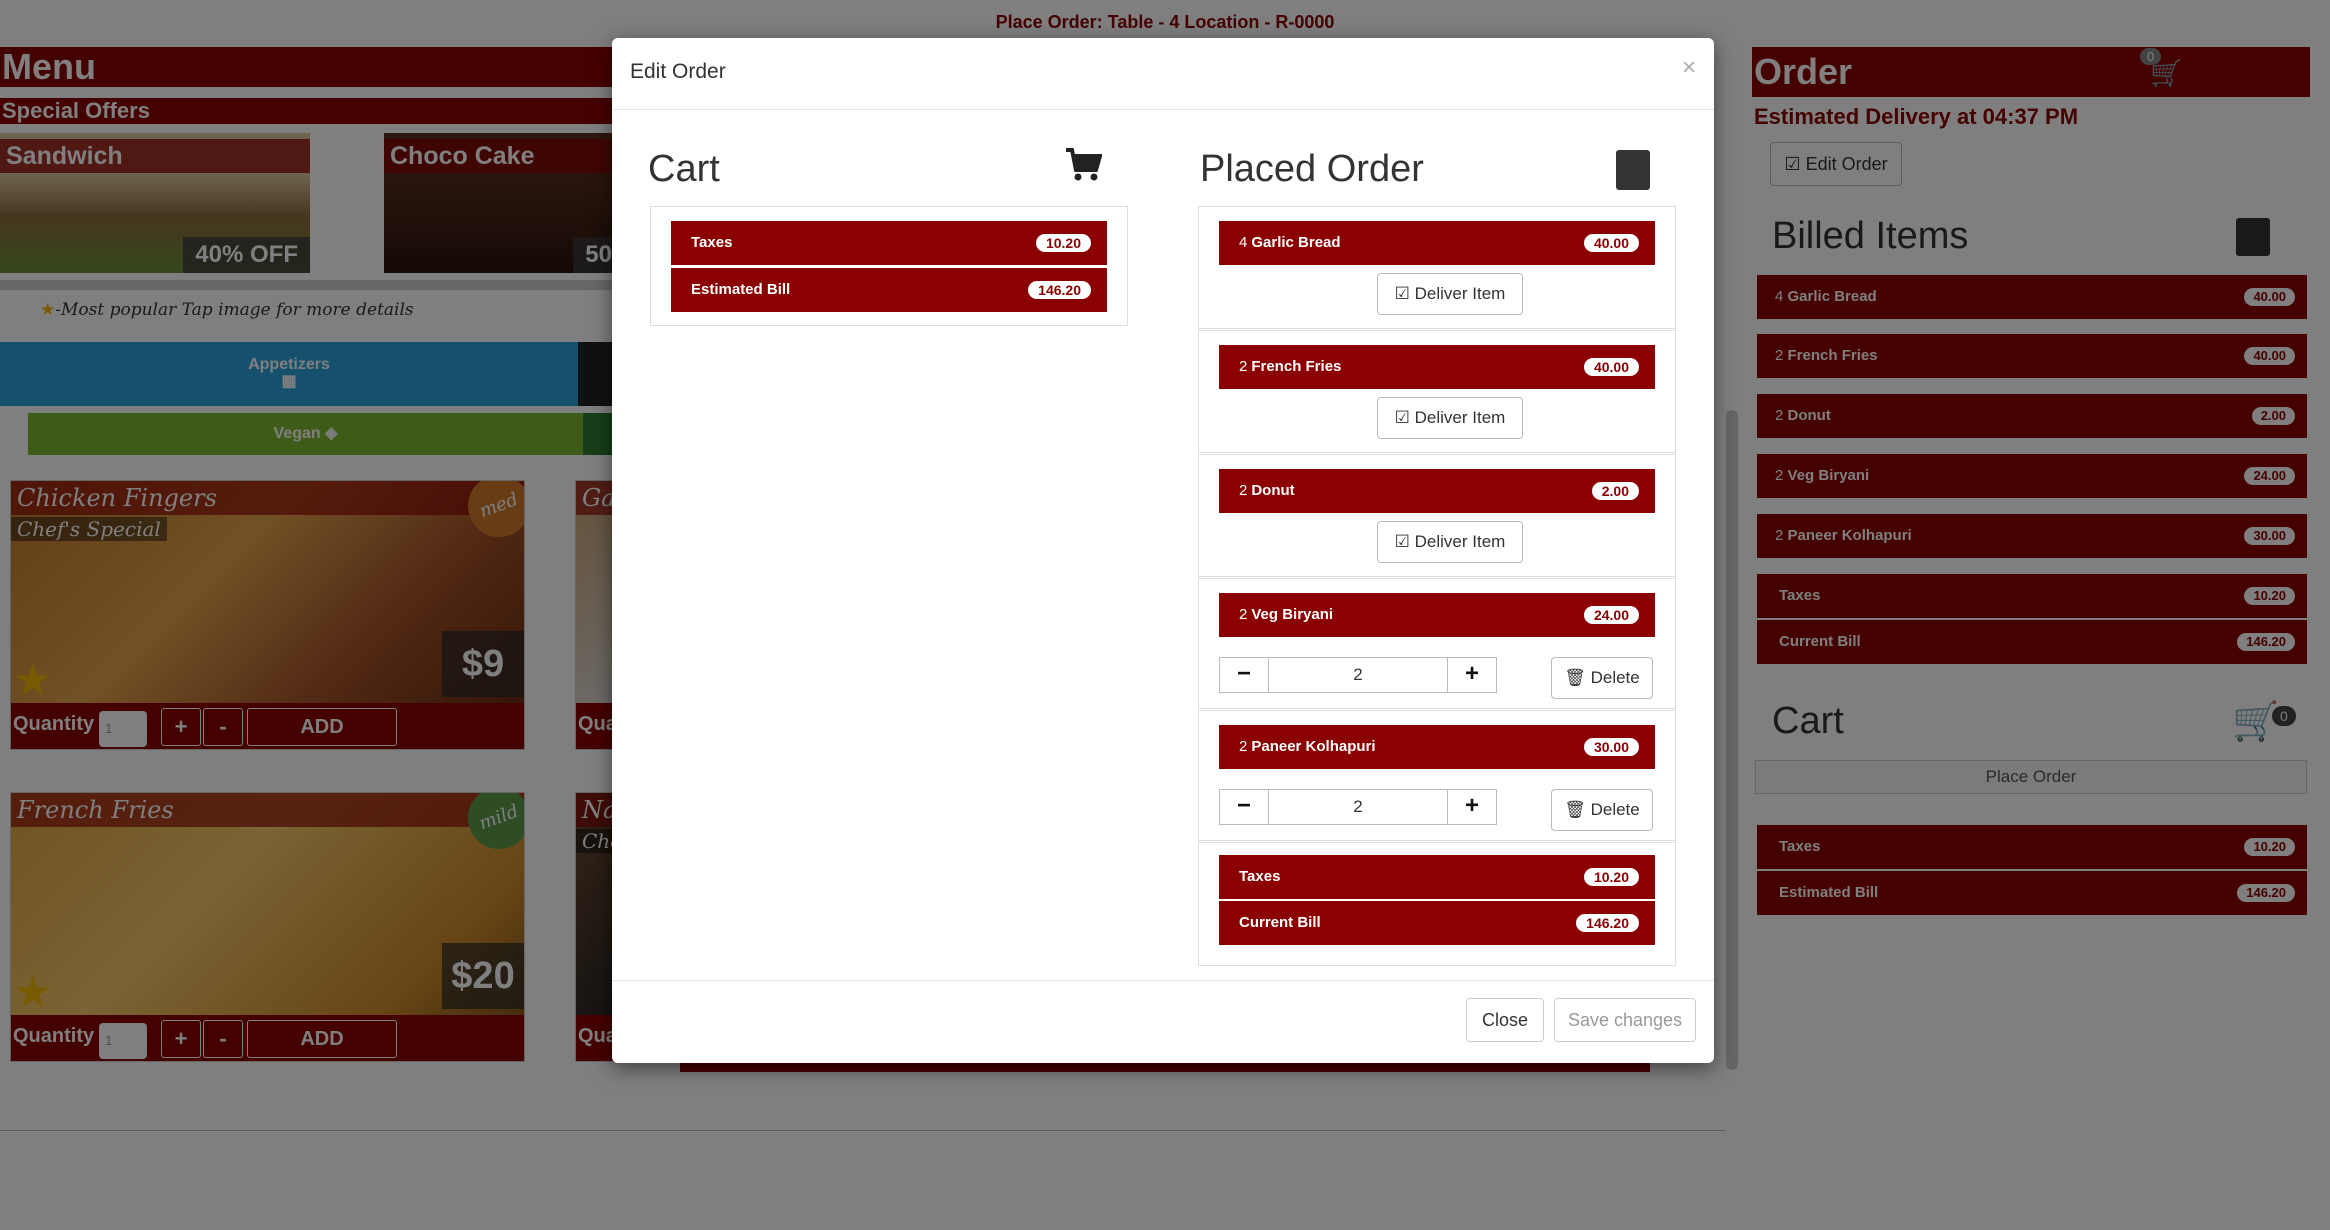 The image size is (2330, 1230). What do you see at coordinates (1633, 170) in the screenshot?
I see `book-icon` at bounding box center [1633, 170].